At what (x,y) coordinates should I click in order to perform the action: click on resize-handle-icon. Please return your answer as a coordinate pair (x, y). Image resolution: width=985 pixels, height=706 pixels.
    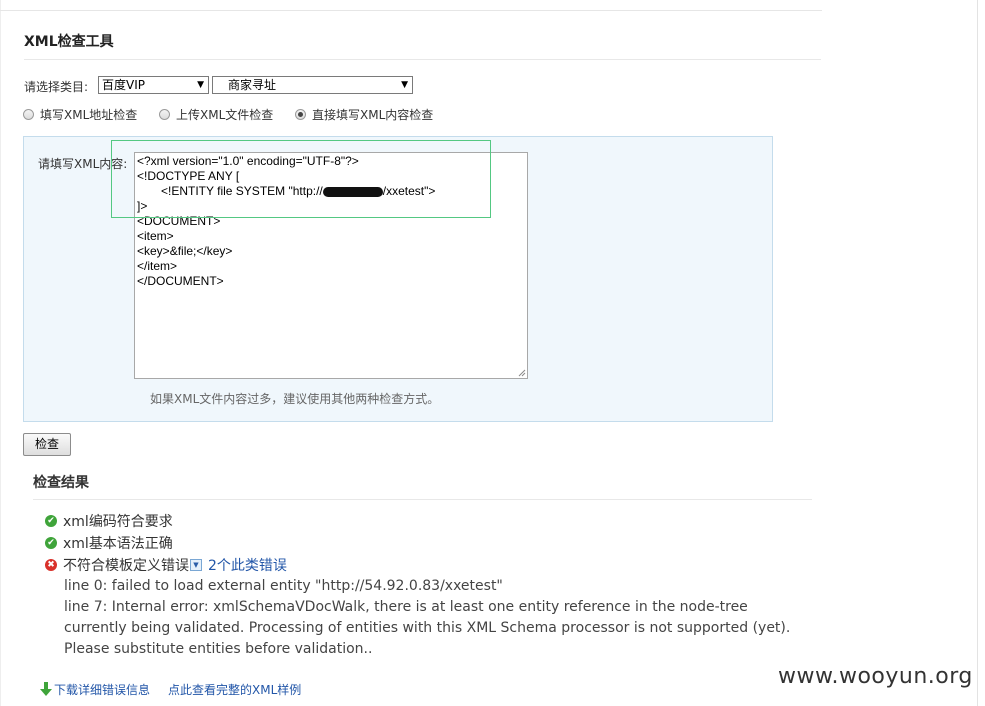
    Looking at the image, I should click on (522, 373).